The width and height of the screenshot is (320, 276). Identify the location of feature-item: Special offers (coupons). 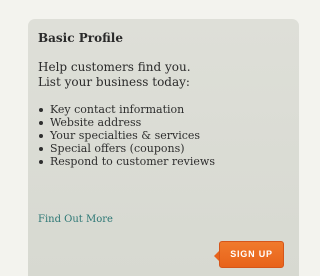
(163, 148).